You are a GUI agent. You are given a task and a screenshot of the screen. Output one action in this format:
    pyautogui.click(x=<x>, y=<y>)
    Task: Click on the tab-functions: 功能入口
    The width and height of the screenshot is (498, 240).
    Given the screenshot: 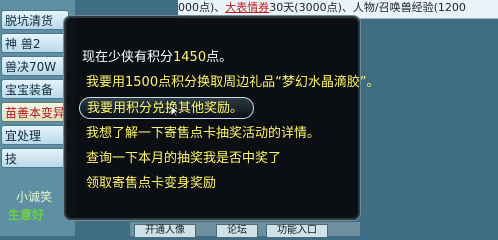 What is the action you would take?
    pyautogui.click(x=297, y=231)
    